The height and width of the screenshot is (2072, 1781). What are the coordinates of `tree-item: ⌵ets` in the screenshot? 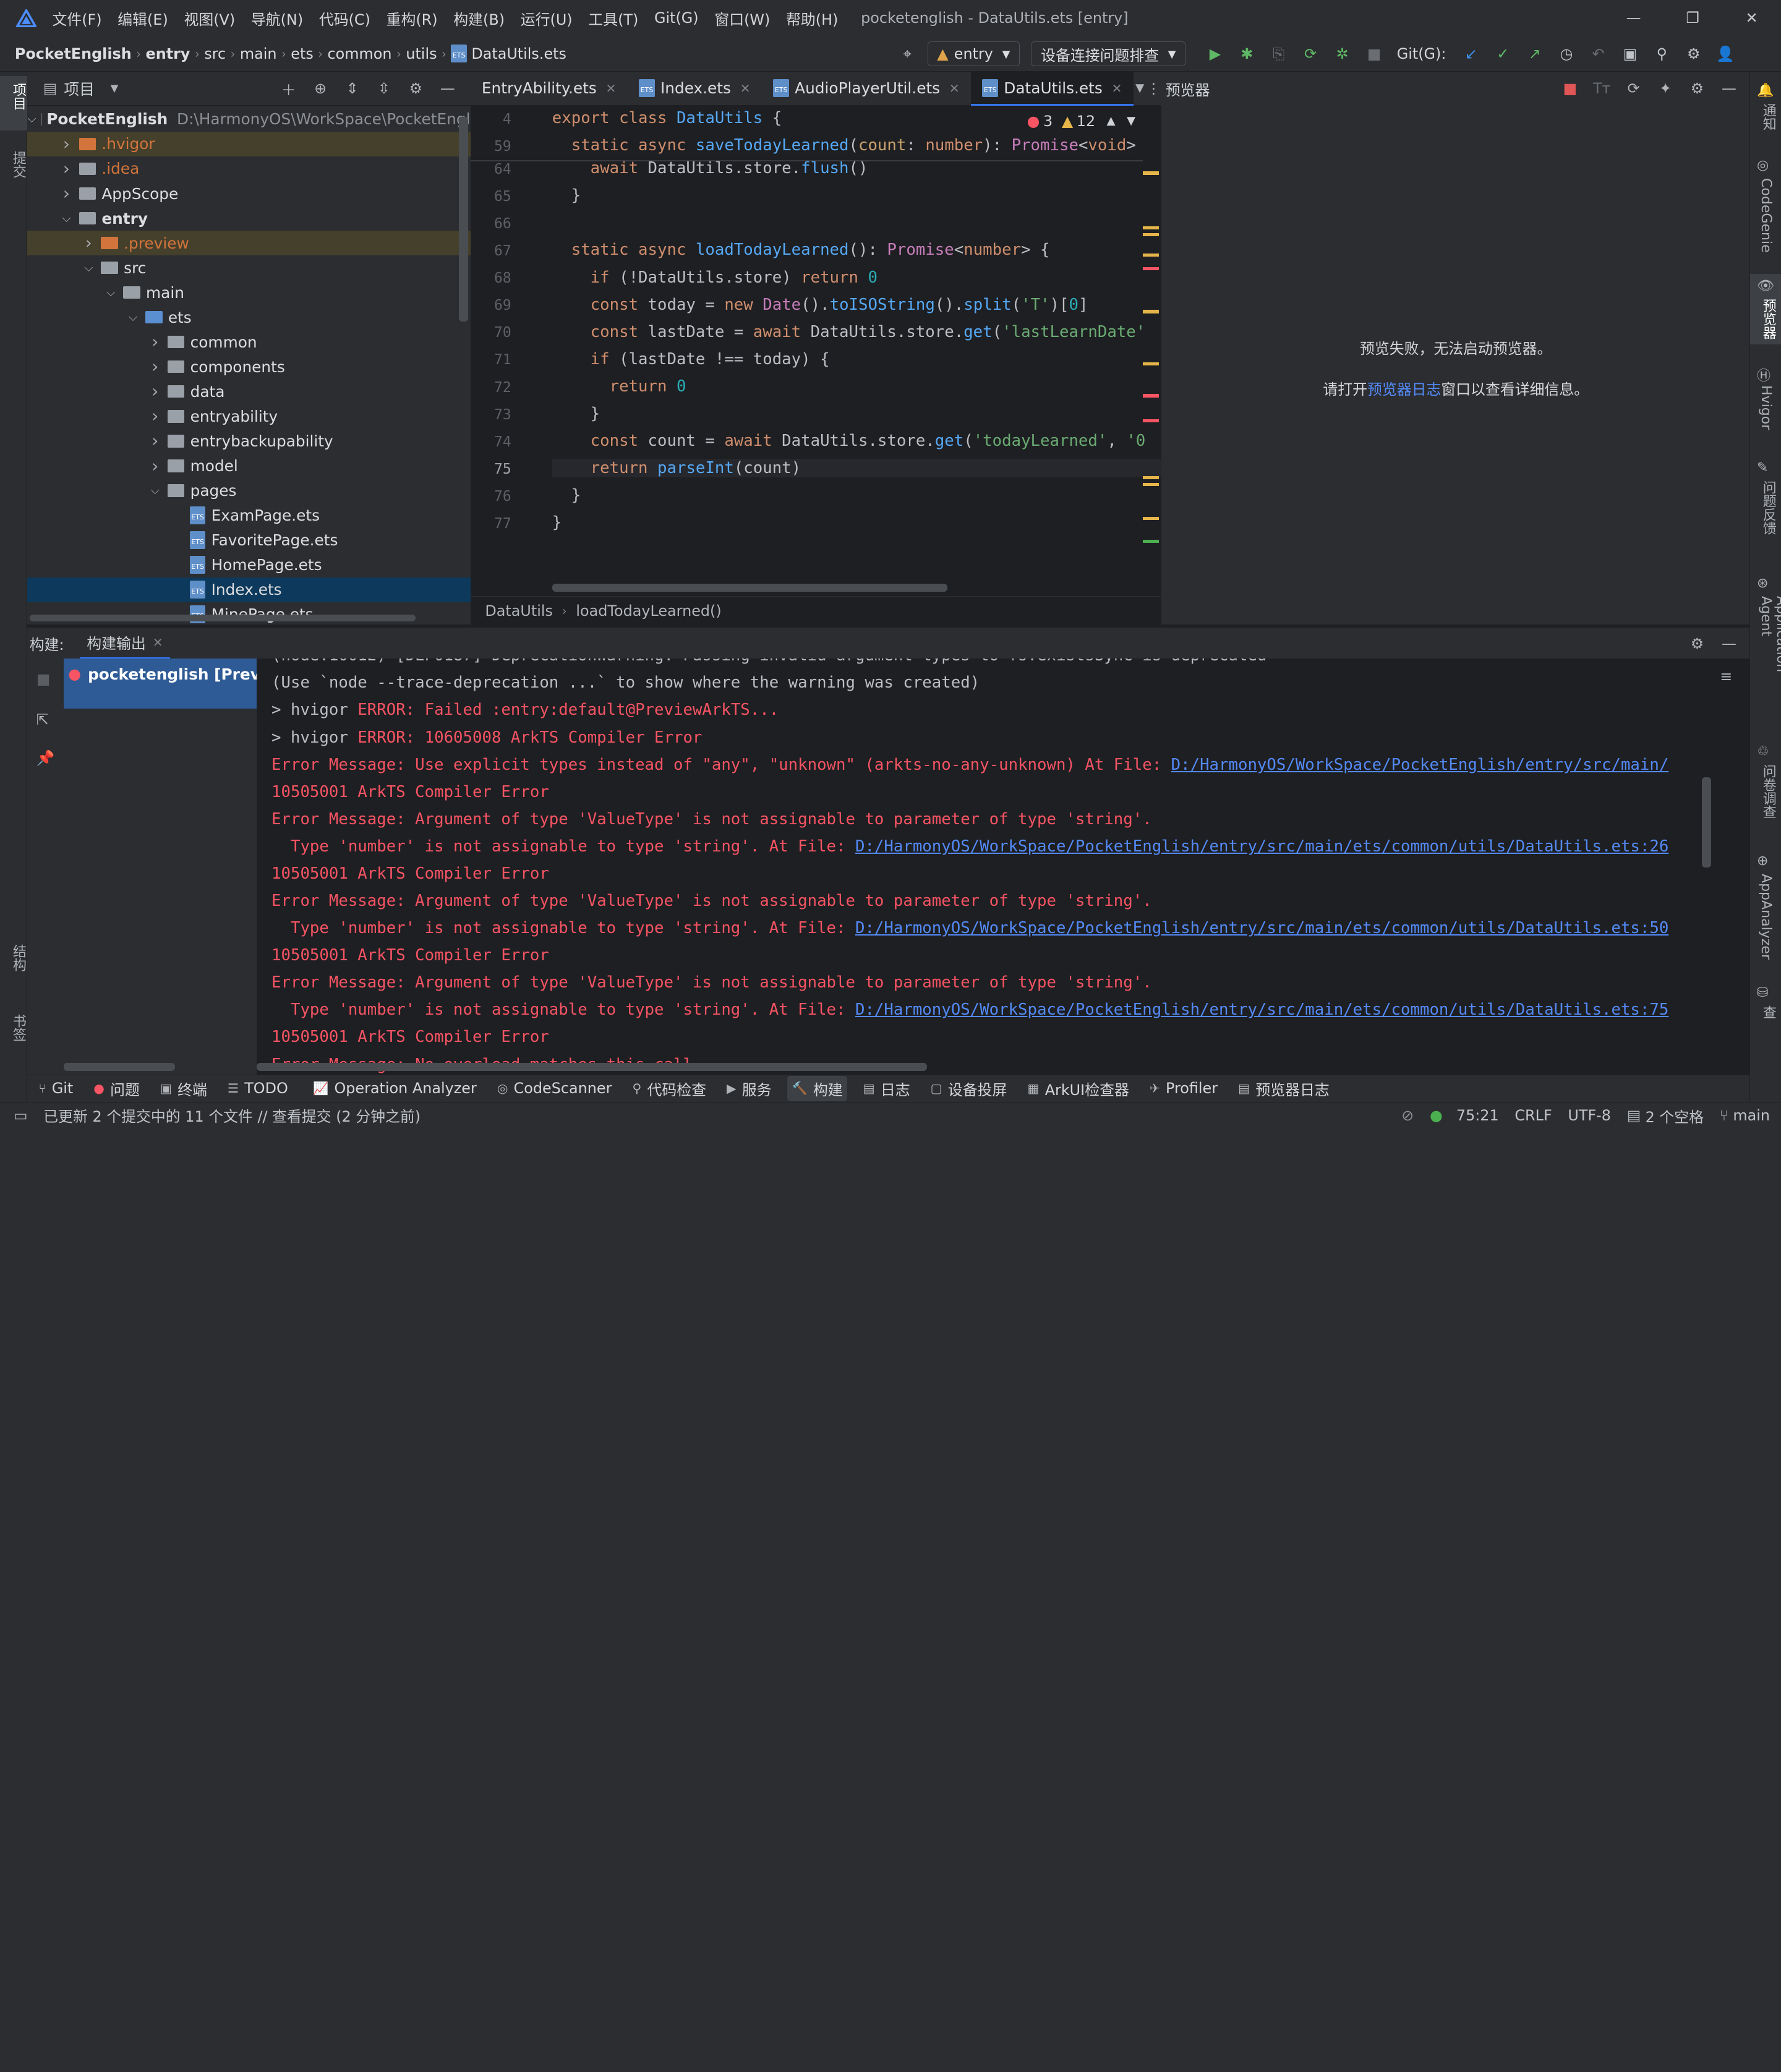 It's located at (248, 317).